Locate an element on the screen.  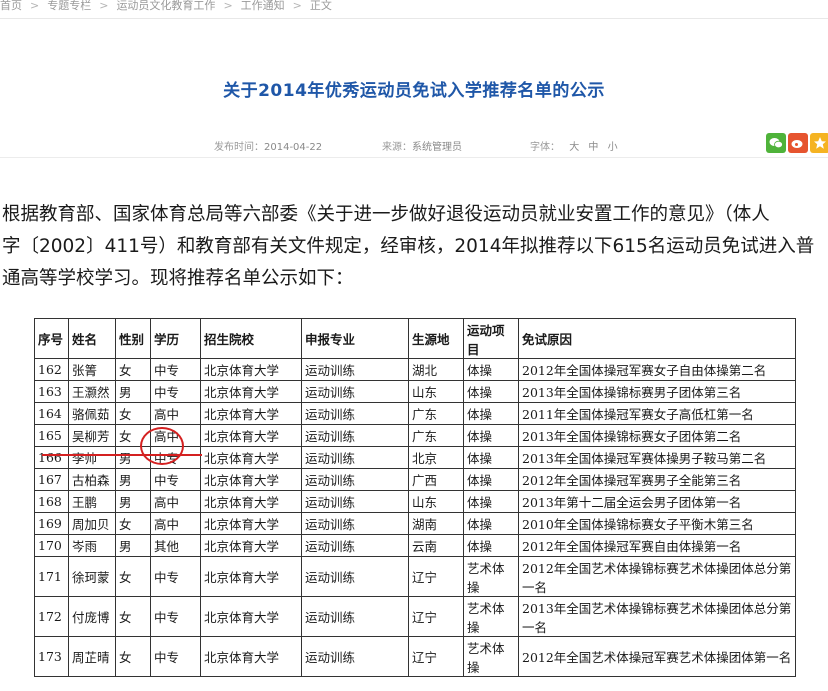
date-value: 2014-04-22 is located at coordinates (293, 147).